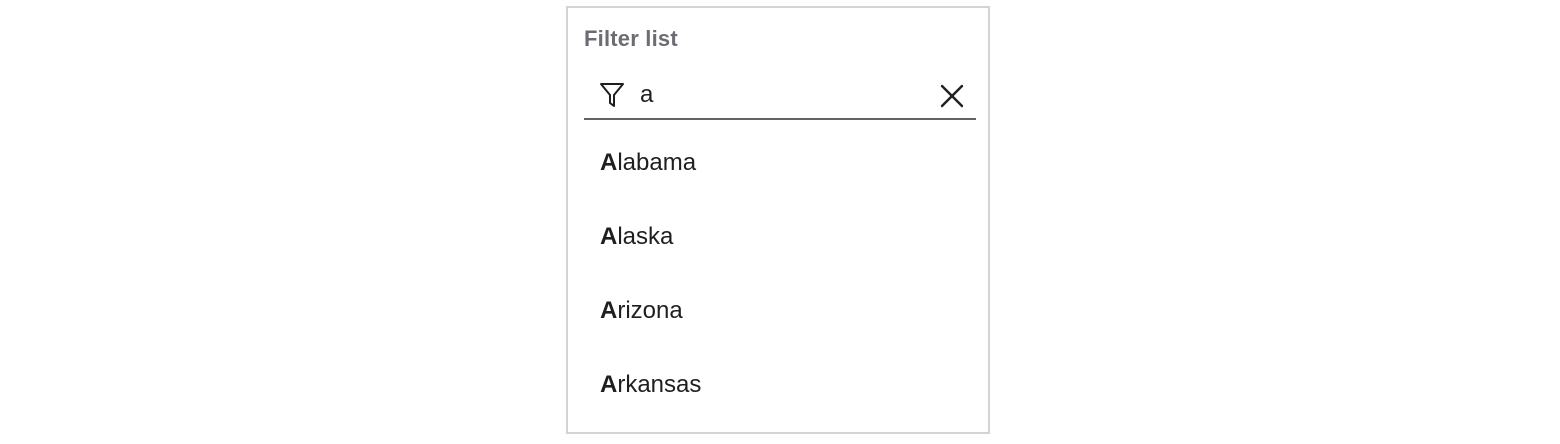 The image size is (1560, 444). I want to click on filter-icon, so click(612, 95).